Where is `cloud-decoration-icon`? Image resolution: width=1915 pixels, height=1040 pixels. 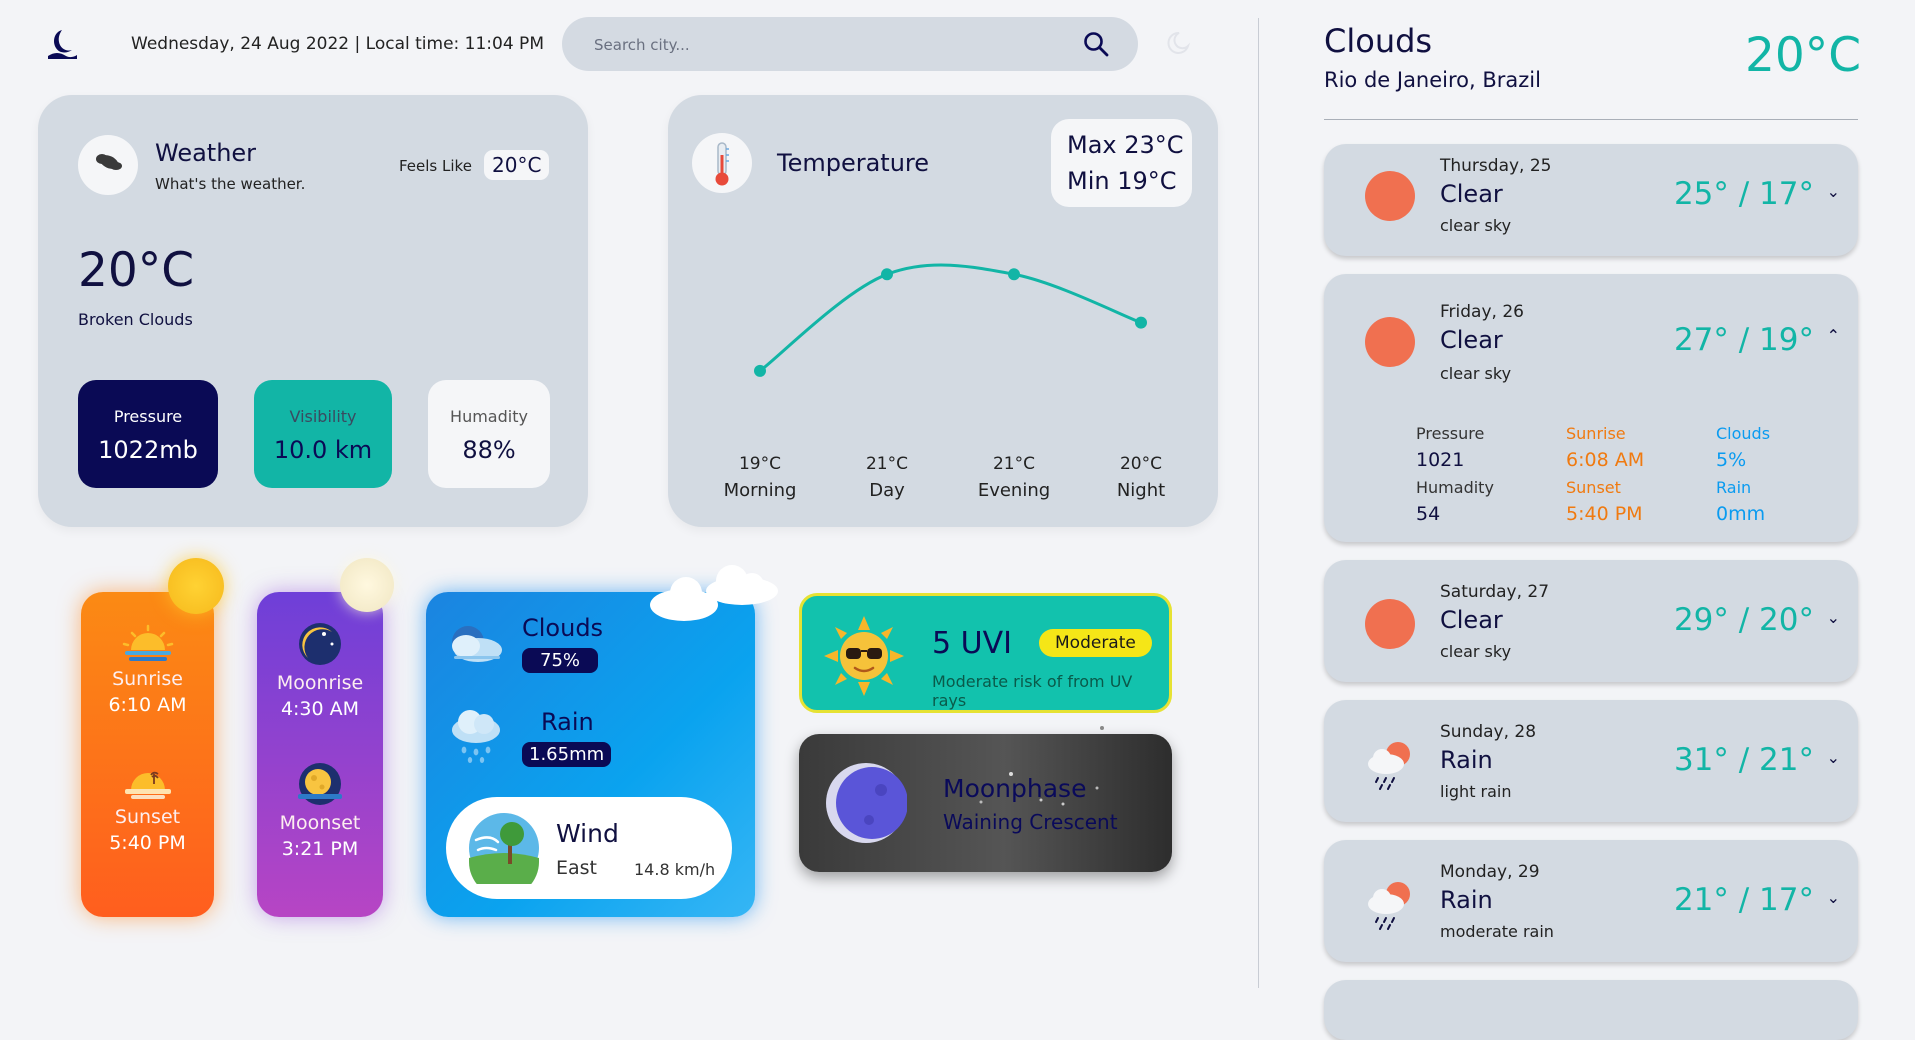
cloud-decoration-icon is located at coordinates (714, 593).